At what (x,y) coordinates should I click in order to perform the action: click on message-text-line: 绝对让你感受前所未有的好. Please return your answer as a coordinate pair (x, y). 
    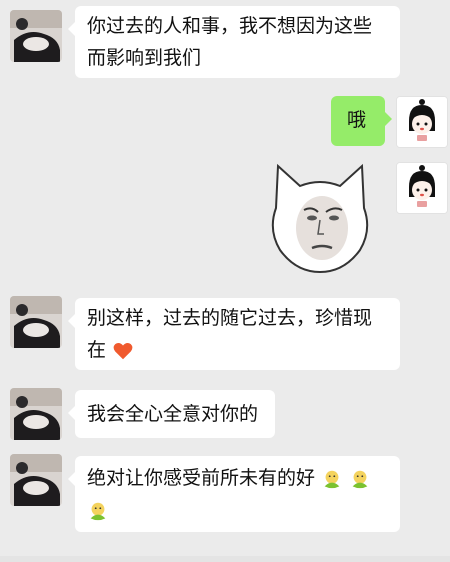
    Looking at the image, I should click on (237, 478).